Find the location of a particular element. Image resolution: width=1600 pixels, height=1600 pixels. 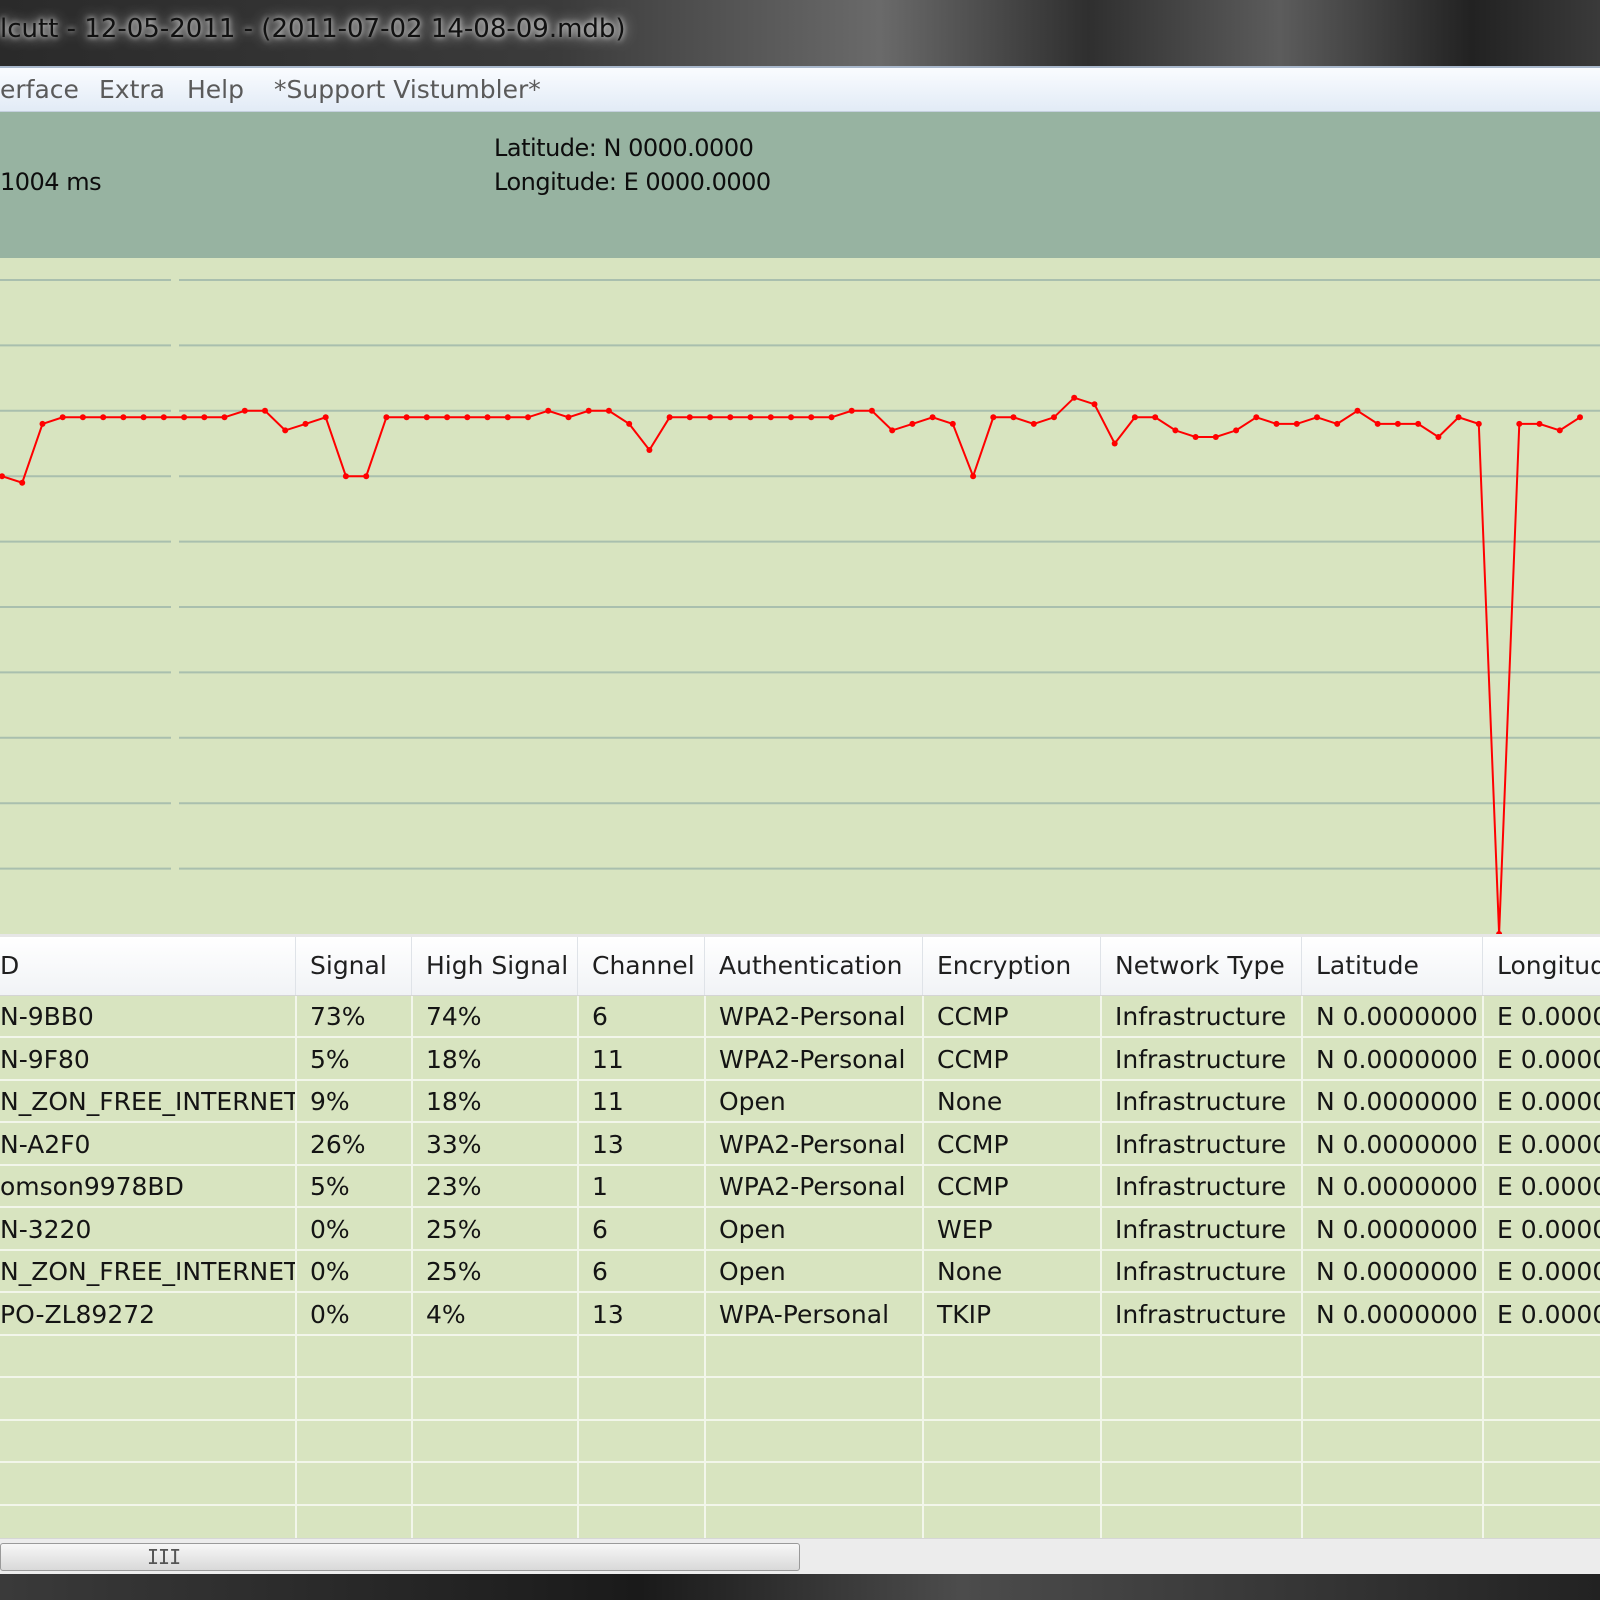

cell-latitude: N 0.0000000 is located at coordinates (1397, 1229).